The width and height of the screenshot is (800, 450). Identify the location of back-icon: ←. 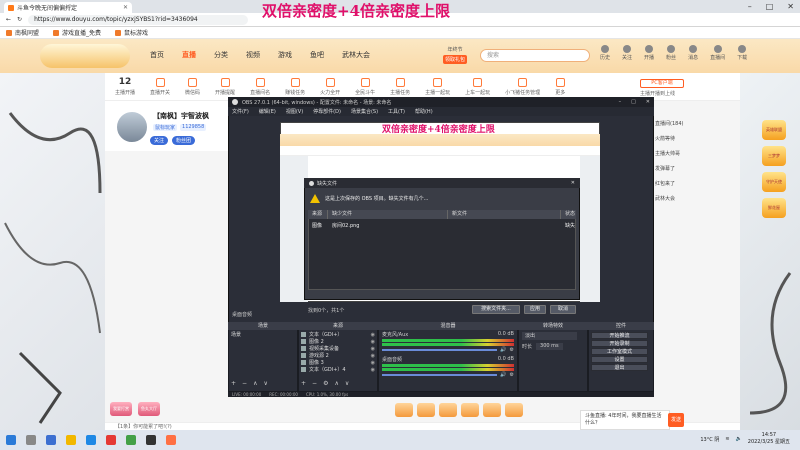
(8, 19).